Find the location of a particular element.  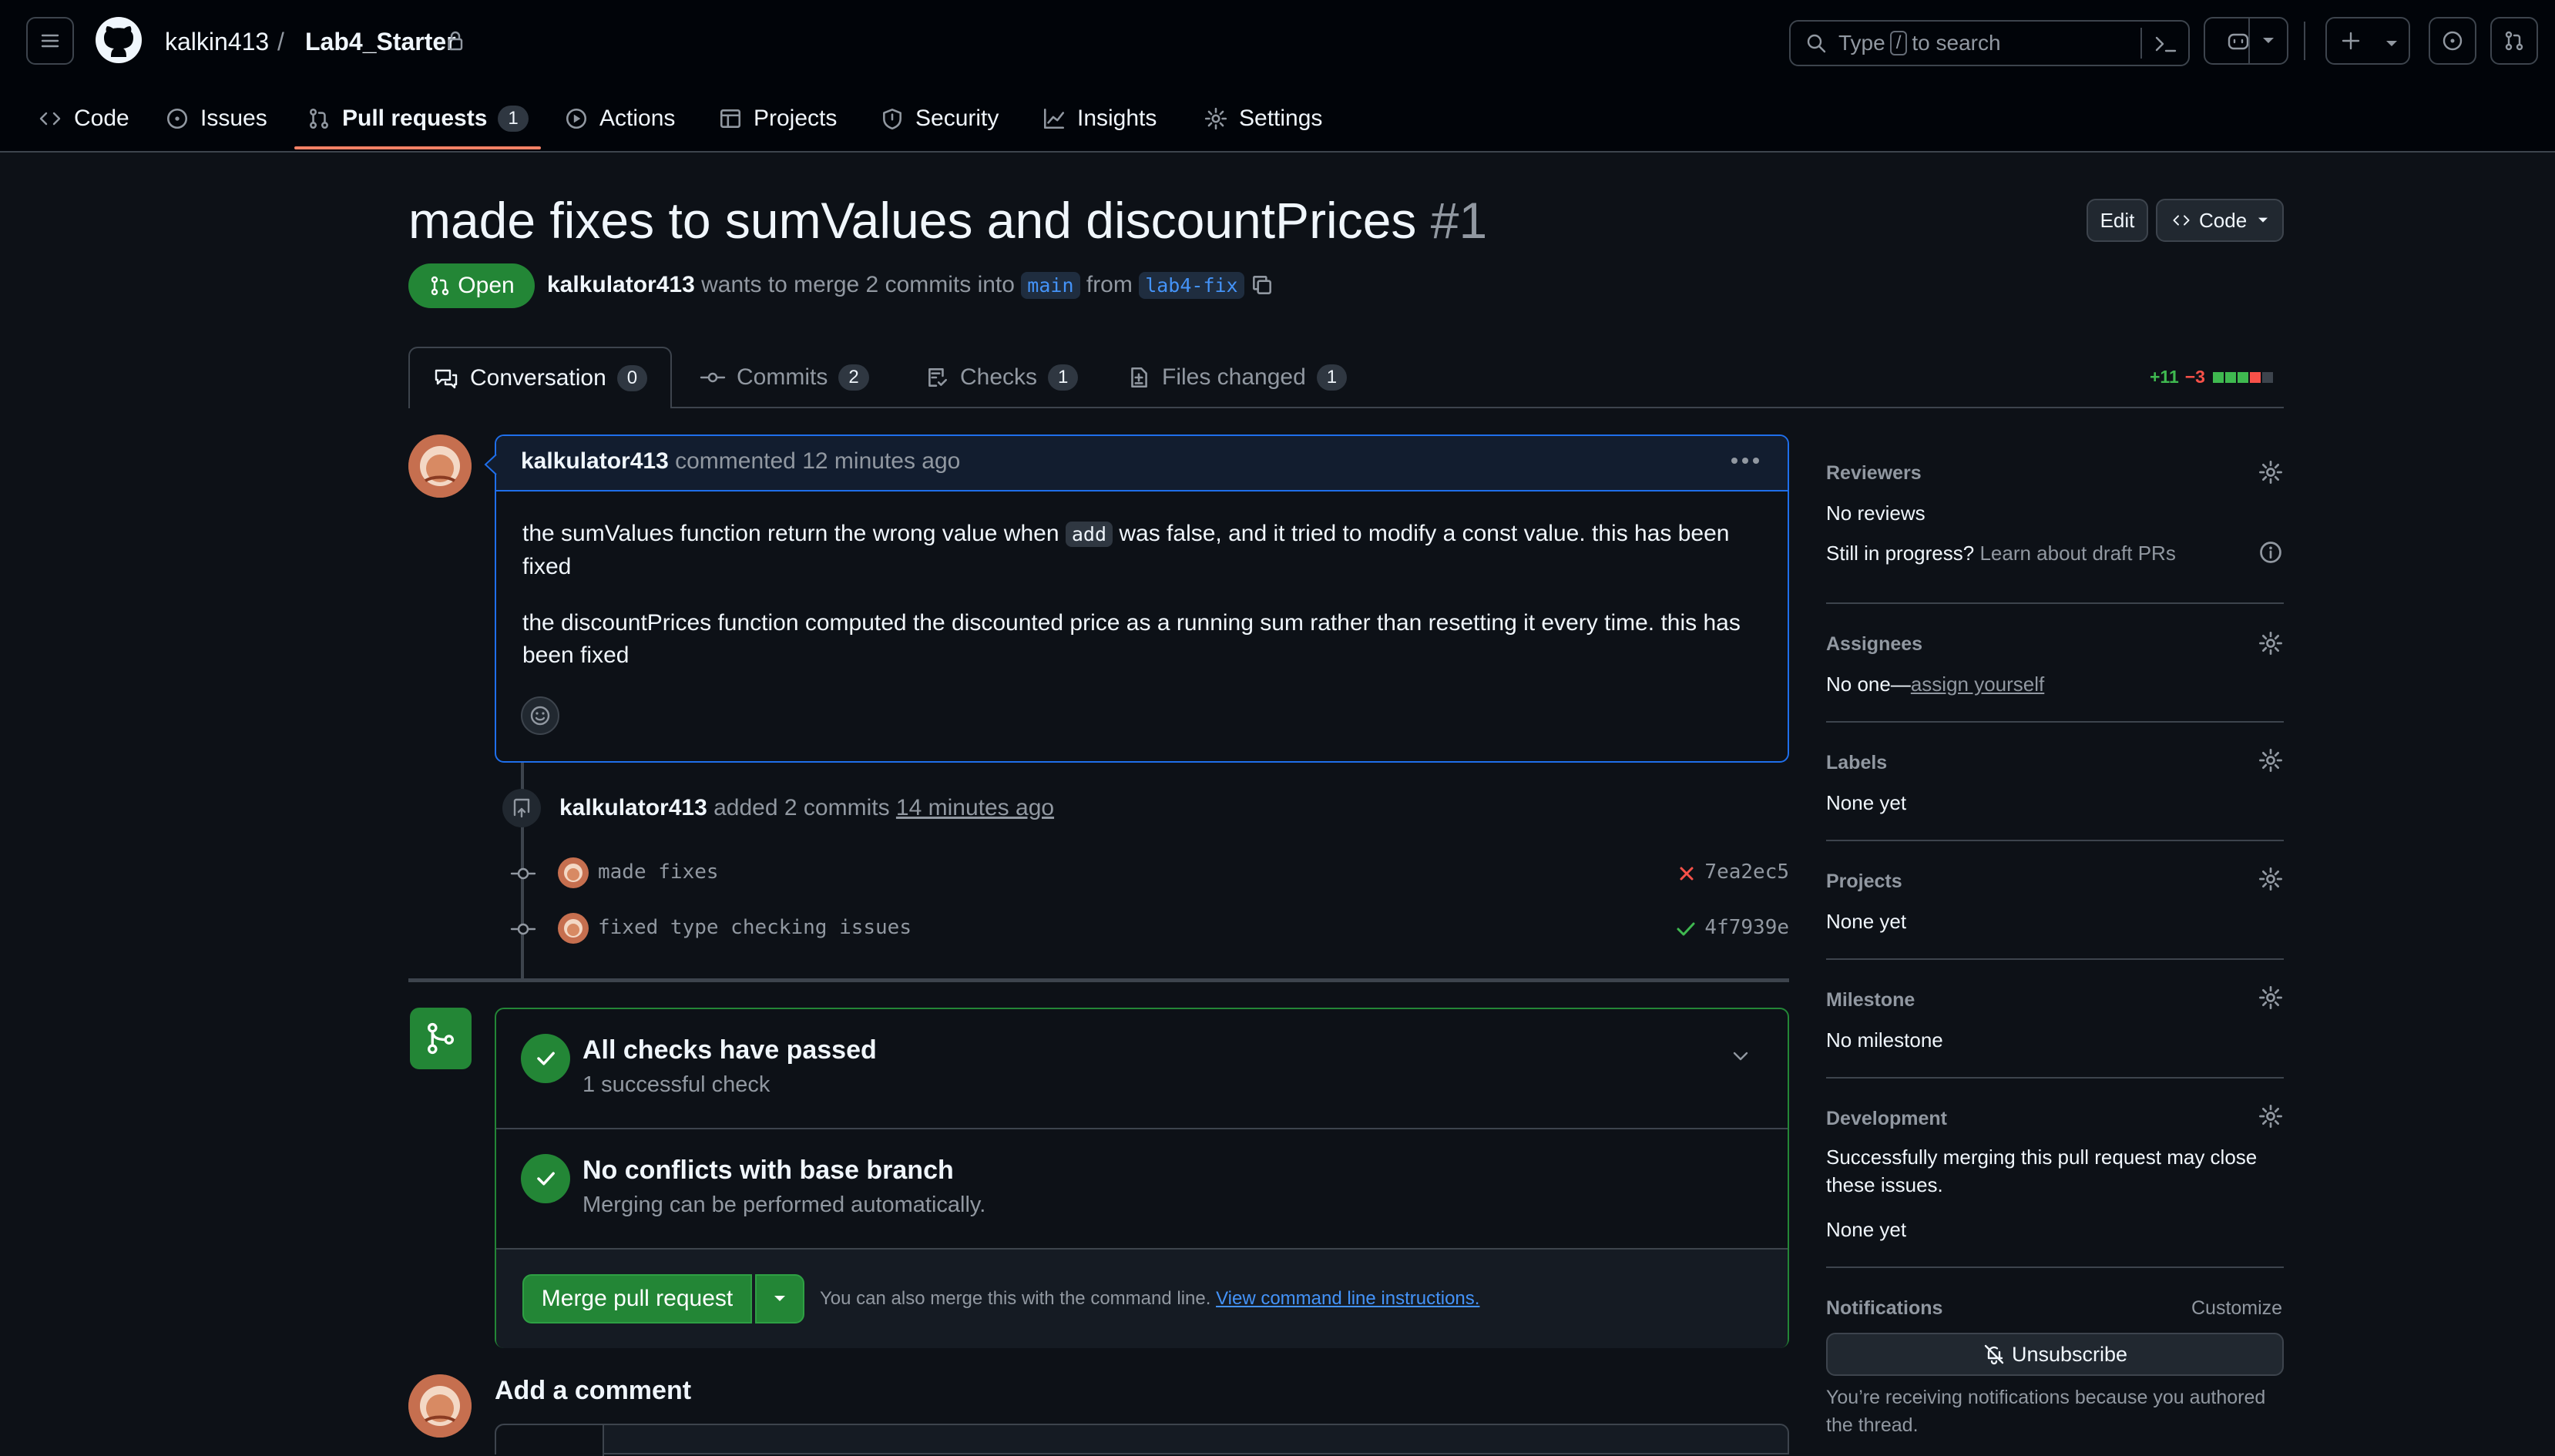

commit-message-link: made fixes is located at coordinates (658, 873).